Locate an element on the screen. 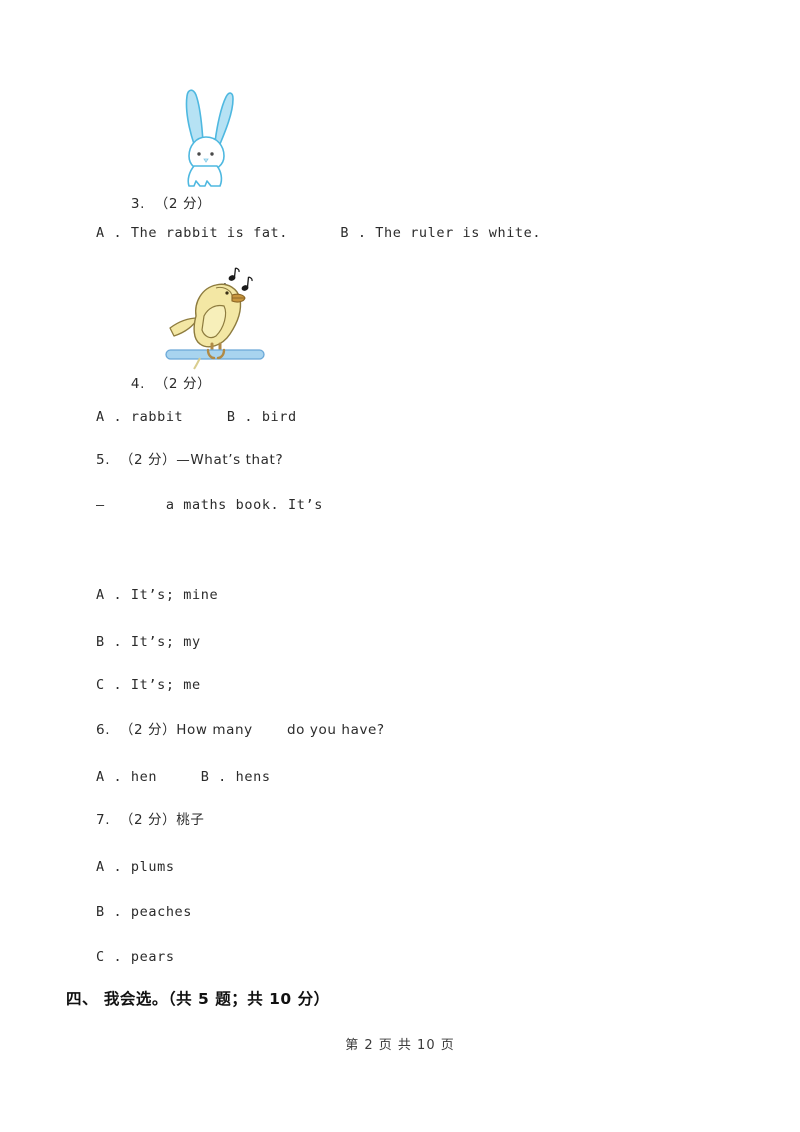 This screenshot has height=1132, width=800. question-7-header: 7. （2 分）桃子 is located at coordinates (150, 820).